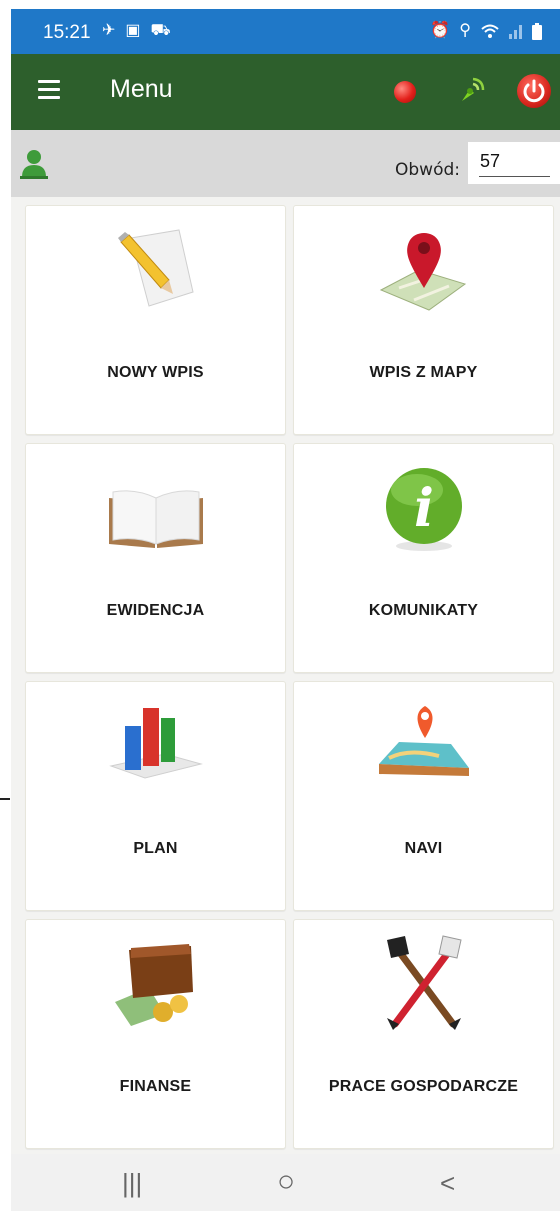 This screenshot has width=560, height=1211. Describe the element at coordinates (67, 32) in the screenshot. I see `status-time: 15:21` at that location.